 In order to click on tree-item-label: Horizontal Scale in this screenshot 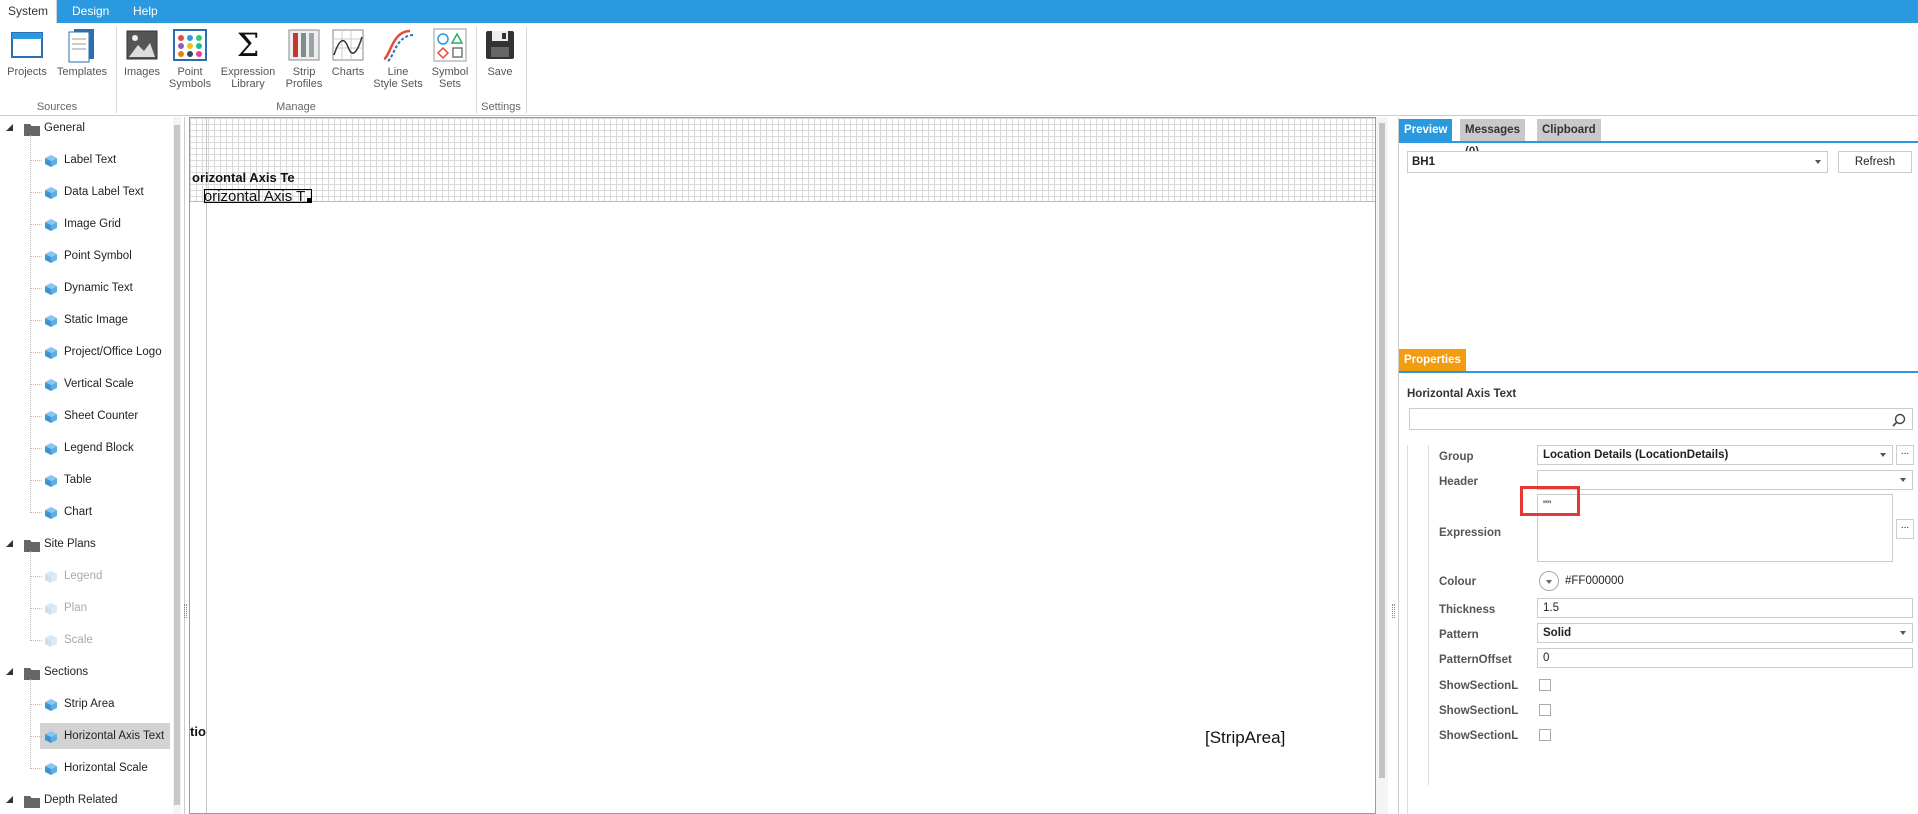, I will do `click(106, 768)`.